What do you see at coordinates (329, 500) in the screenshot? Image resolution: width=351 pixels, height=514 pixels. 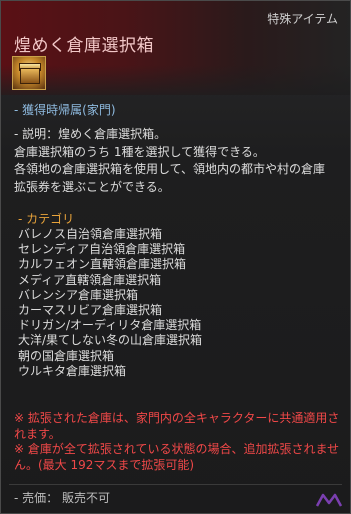 I see `game-logo-icon` at bounding box center [329, 500].